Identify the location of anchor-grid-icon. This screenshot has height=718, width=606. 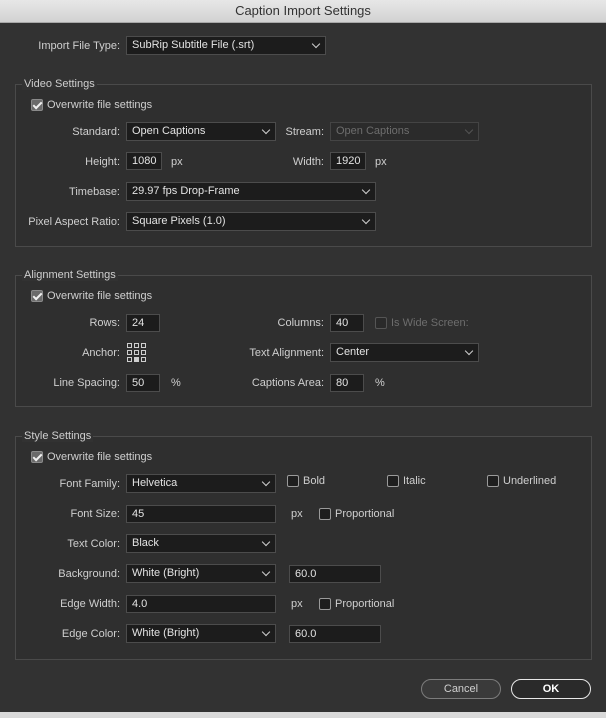
(136, 352).